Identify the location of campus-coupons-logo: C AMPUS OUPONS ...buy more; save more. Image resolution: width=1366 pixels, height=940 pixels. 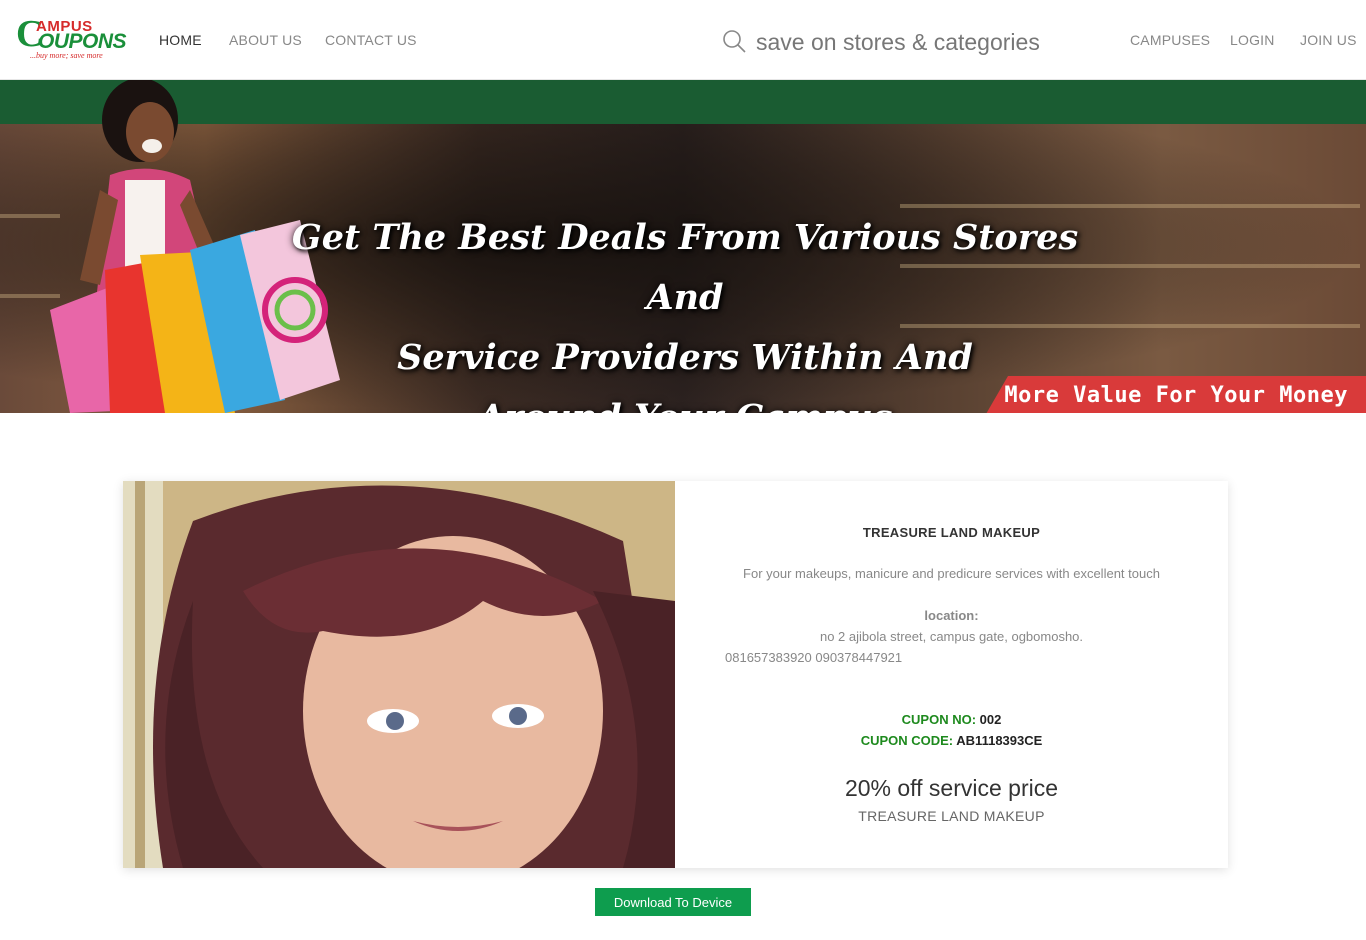
(75, 39).